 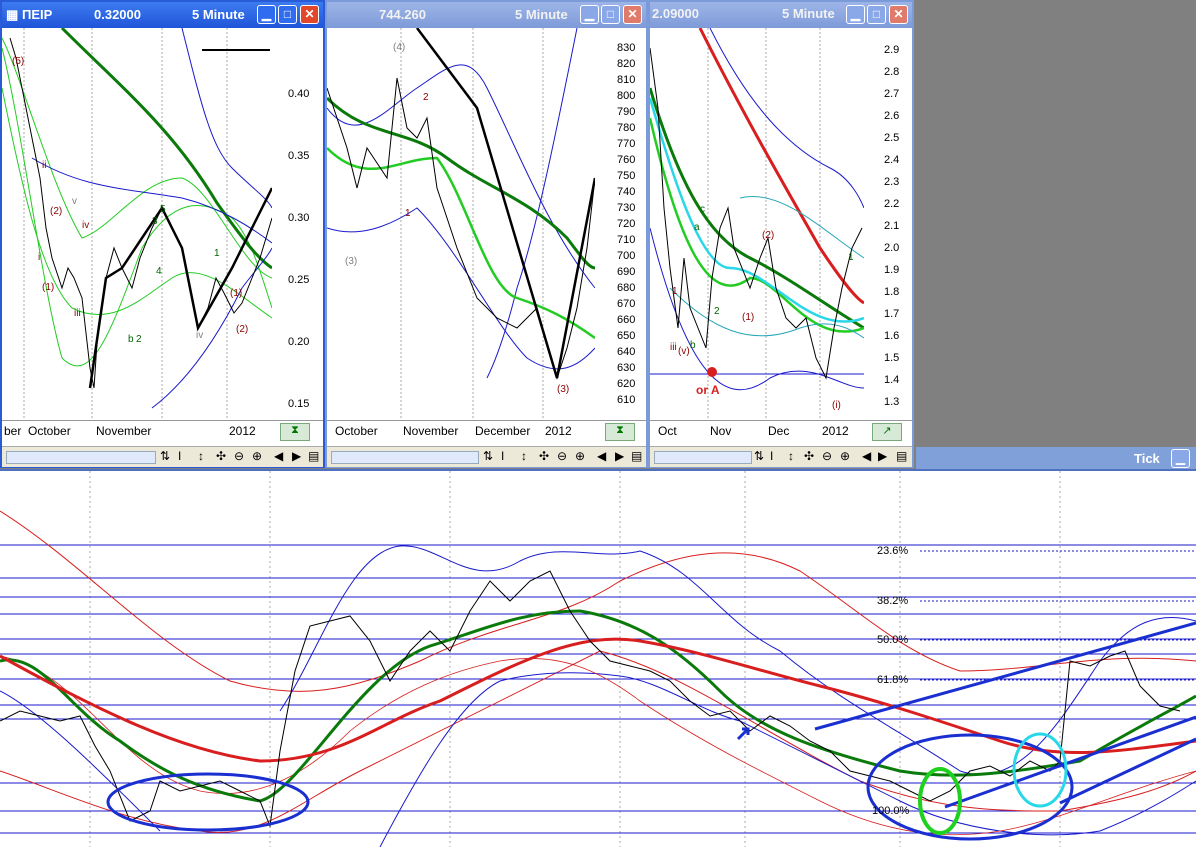 What do you see at coordinates (155, 221) in the screenshot?
I see `svg-text: 3` at bounding box center [155, 221].